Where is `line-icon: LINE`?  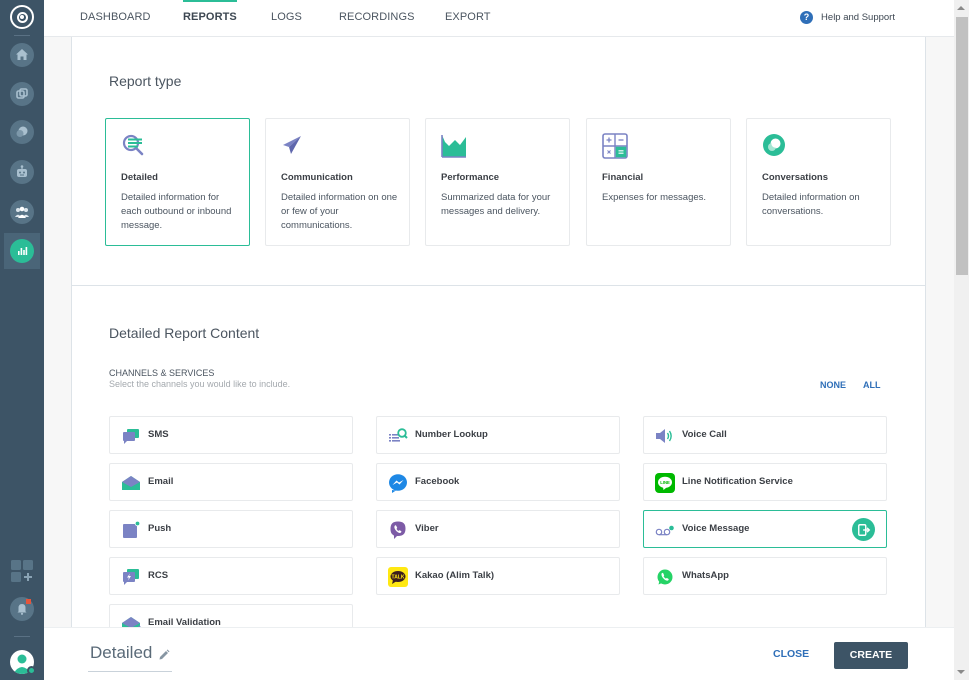 line-icon: LINE is located at coordinates (665, 483).